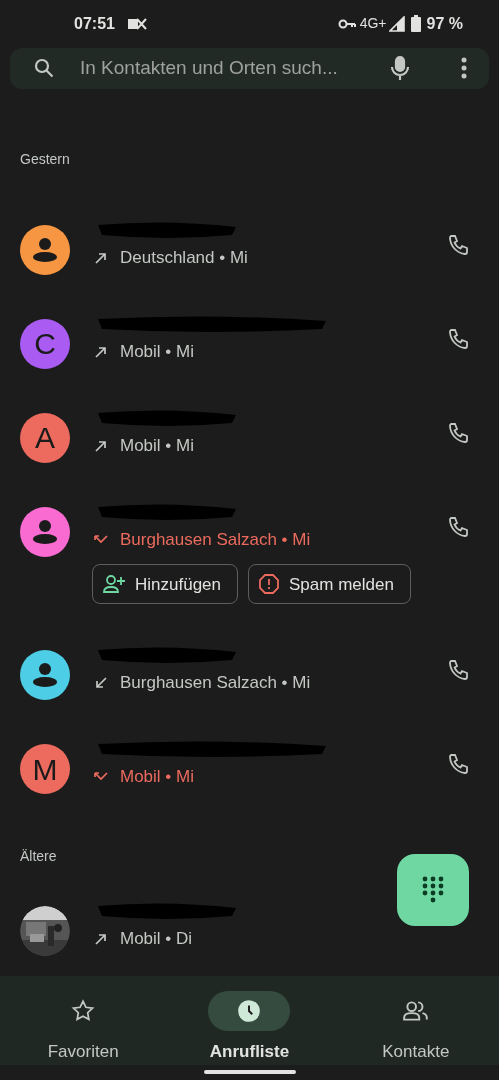 This screenshot has width=499, height=1080. I want to click on call-log-item: Mobil • Di, so click(249, 929).